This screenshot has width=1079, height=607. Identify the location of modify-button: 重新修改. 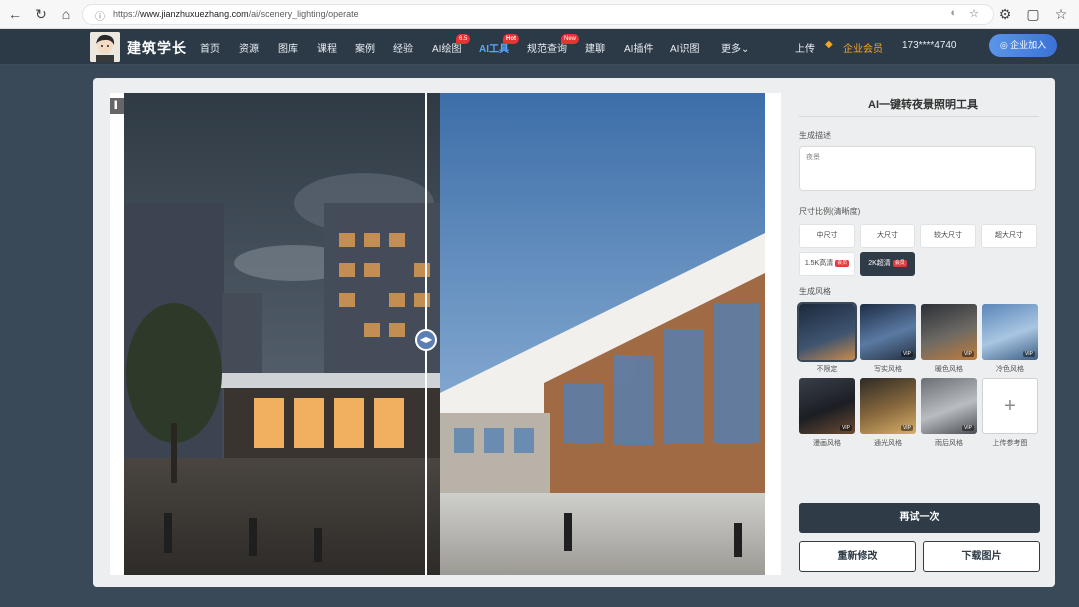
(857, 556).